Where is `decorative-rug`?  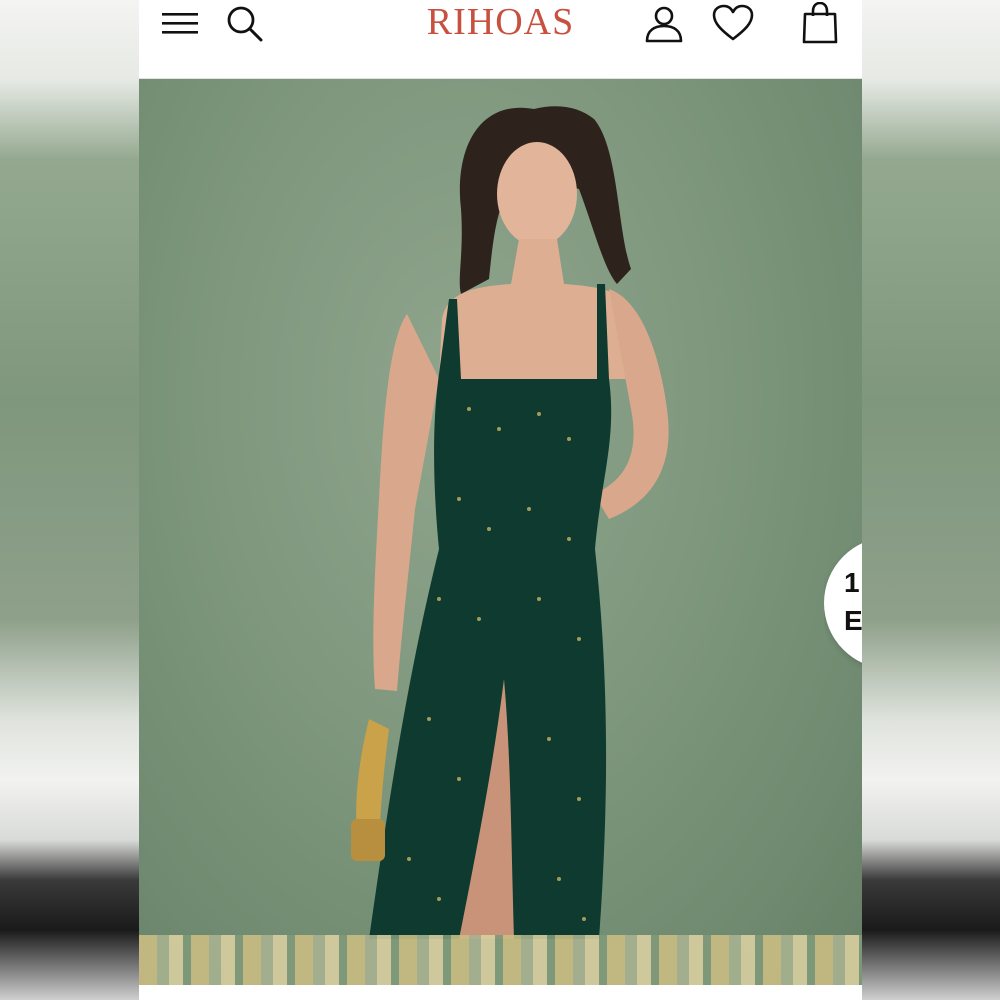
decorative-rug is located at coordinates (500, 960).